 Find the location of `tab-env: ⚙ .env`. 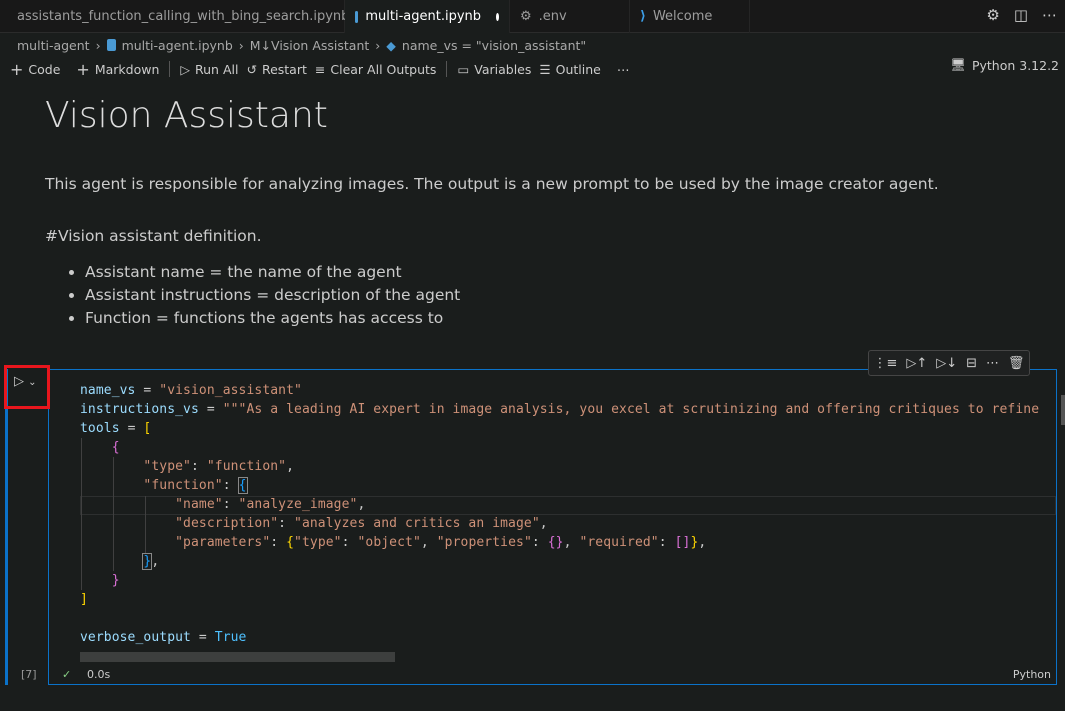

tab-env: ⚙ .env is located at coordinates (570, 16).